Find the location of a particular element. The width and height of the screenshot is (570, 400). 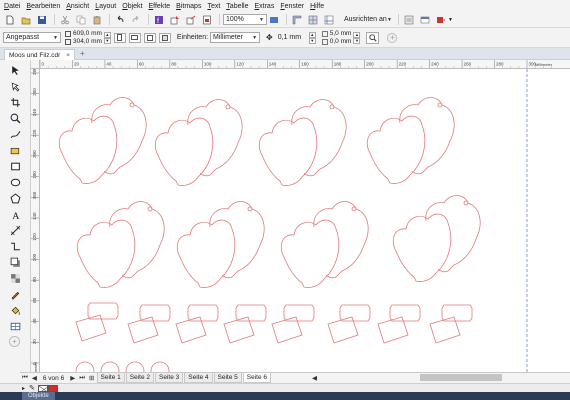

page-tab-1: Seite 1 is located at coordinates (110, 378).